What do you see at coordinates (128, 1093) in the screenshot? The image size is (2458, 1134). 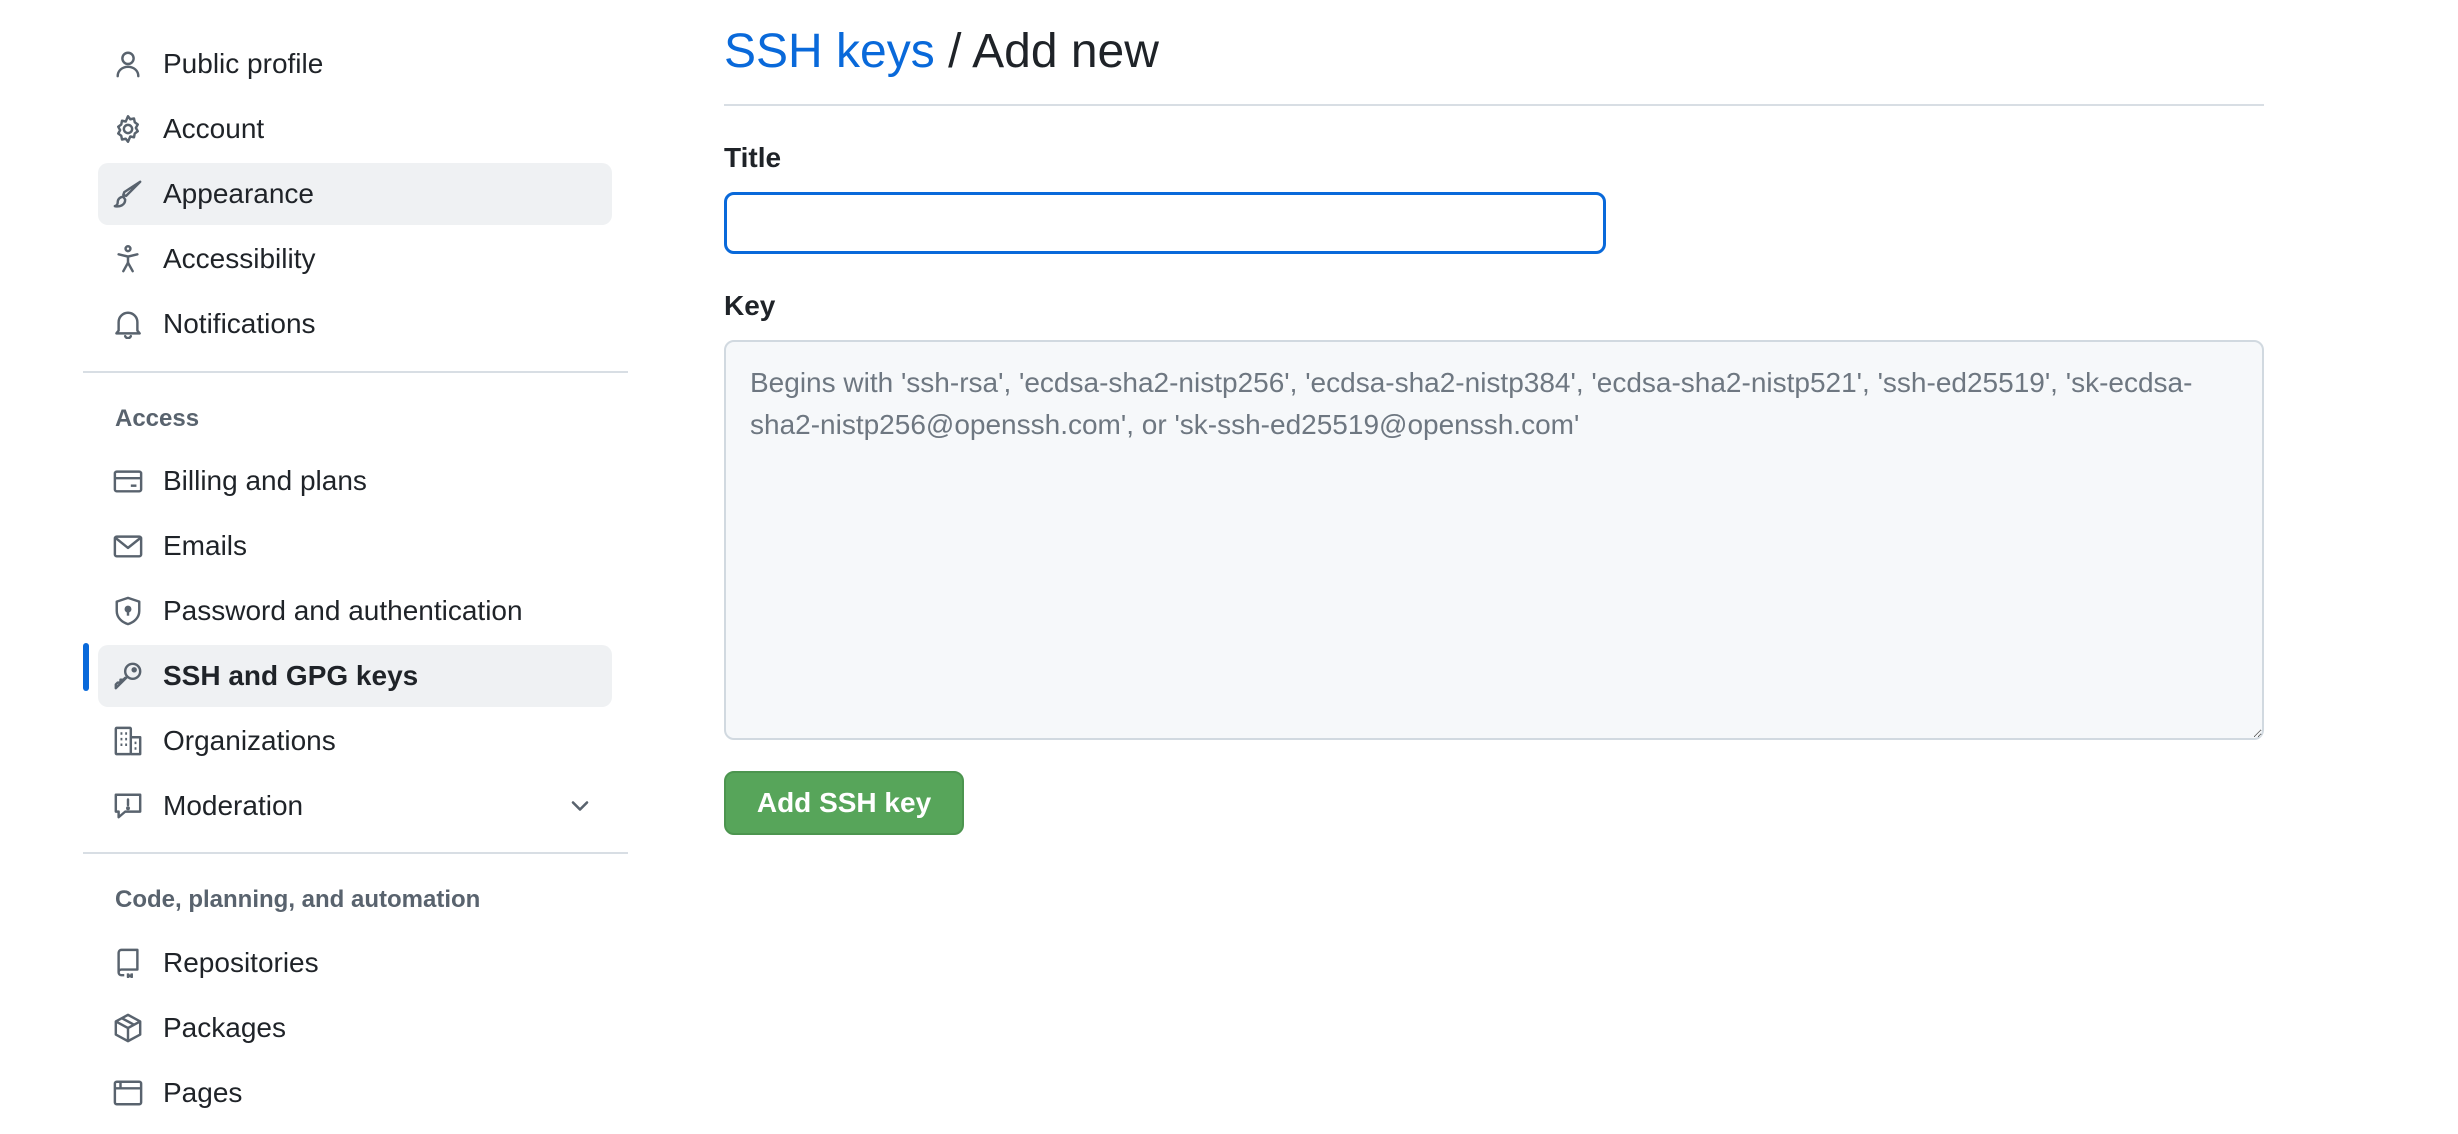 I see `browser-icon` at bounding box center [128, 1093].